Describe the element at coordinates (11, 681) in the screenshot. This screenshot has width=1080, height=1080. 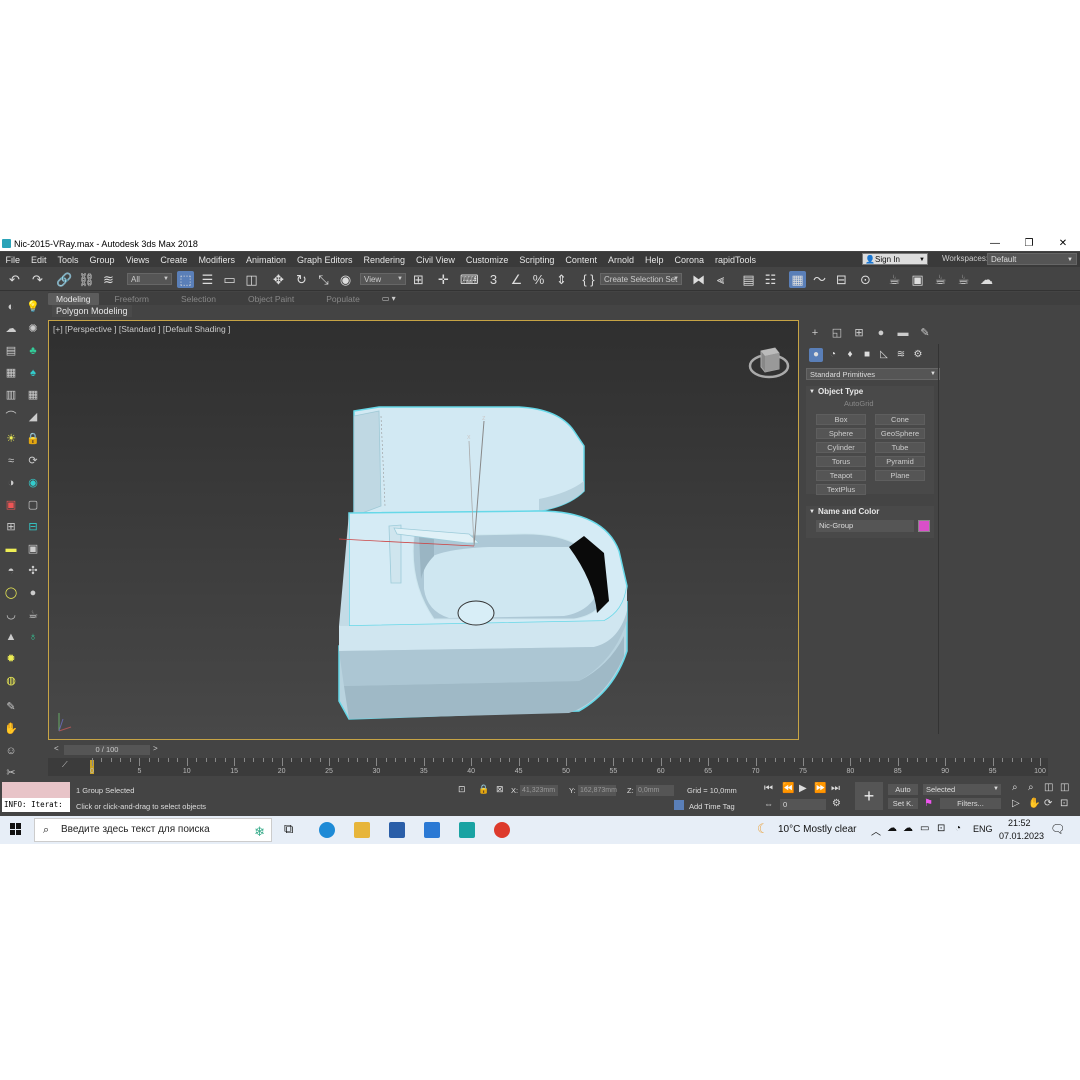
I see `orb-icon: ◍` at that location.